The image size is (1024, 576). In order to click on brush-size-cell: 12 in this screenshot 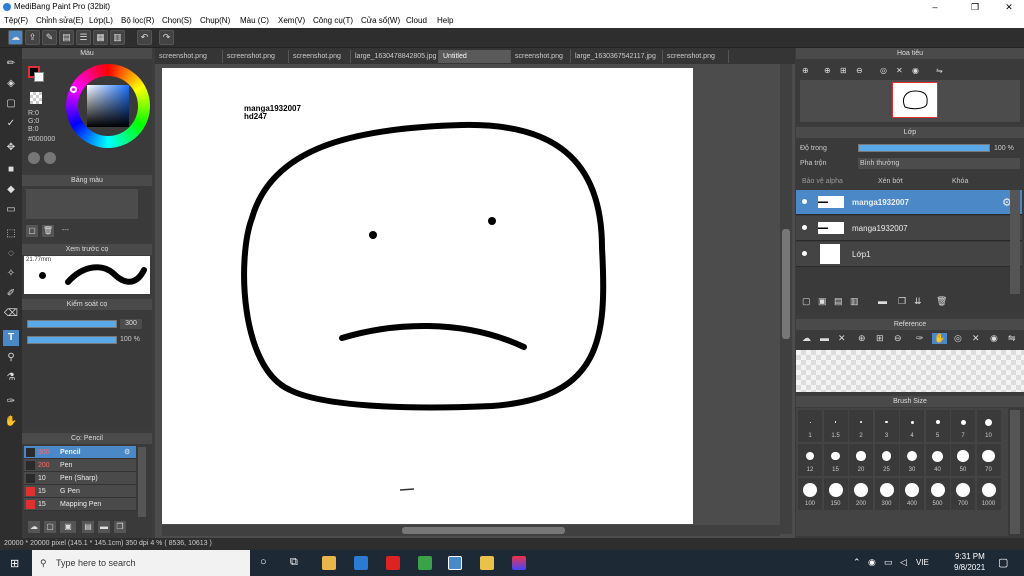, I will do `click(810, 460)`.